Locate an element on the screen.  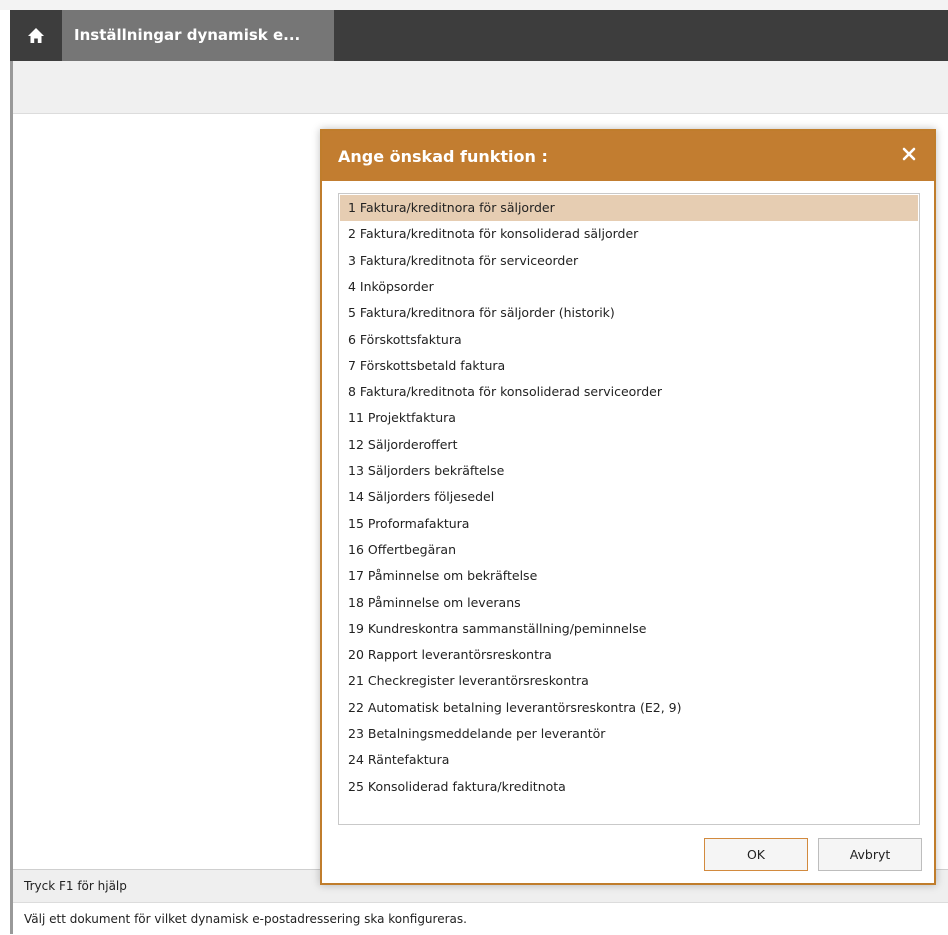
function-list-item: 18 Påminnelse om leverans is located at coordinates (629, 603).